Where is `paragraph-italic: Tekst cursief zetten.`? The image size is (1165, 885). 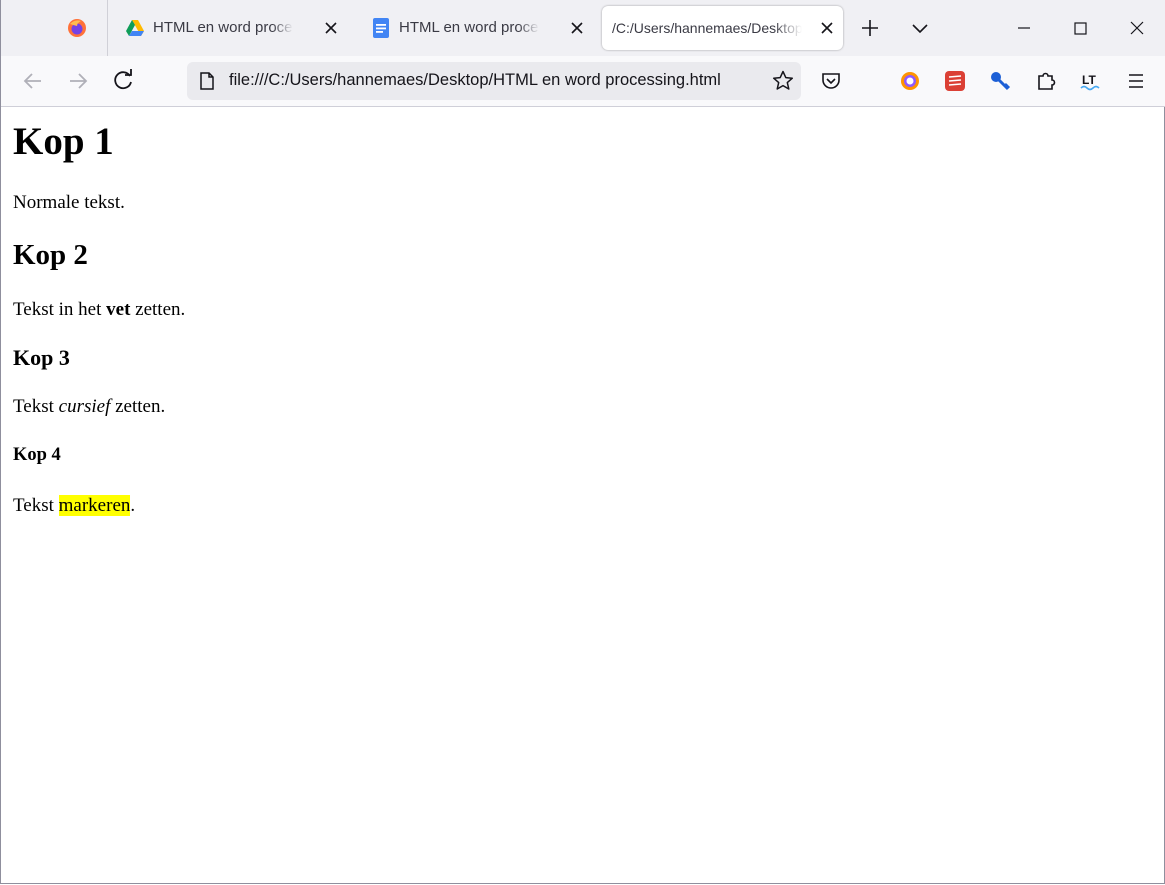
paragraph-italic: Tekst cursief zetten. is located at coordinates (89, 407).